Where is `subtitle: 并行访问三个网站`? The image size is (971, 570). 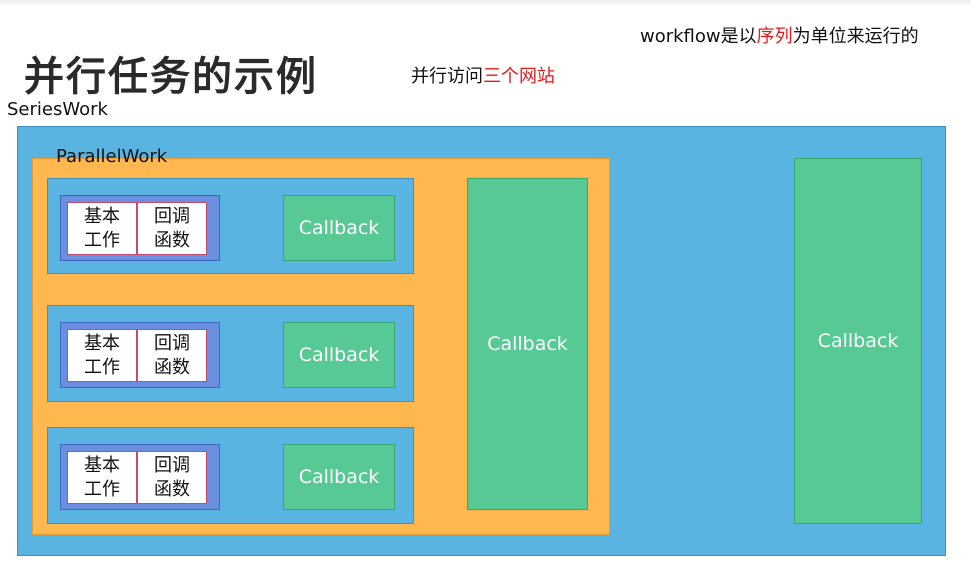
subtitle: 并行访问三个网站 is located at coordinates (483, 75).